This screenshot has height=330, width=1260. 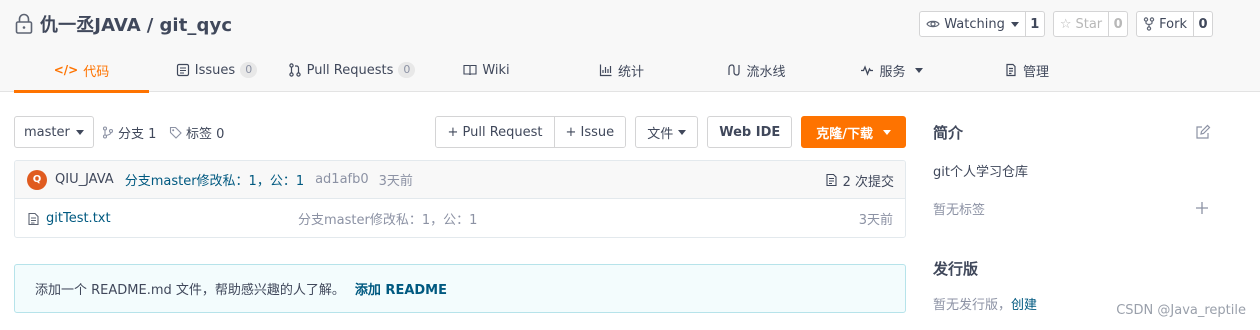 I want to click on tab-pipeline: 流水线, so click(x=756, y=70).